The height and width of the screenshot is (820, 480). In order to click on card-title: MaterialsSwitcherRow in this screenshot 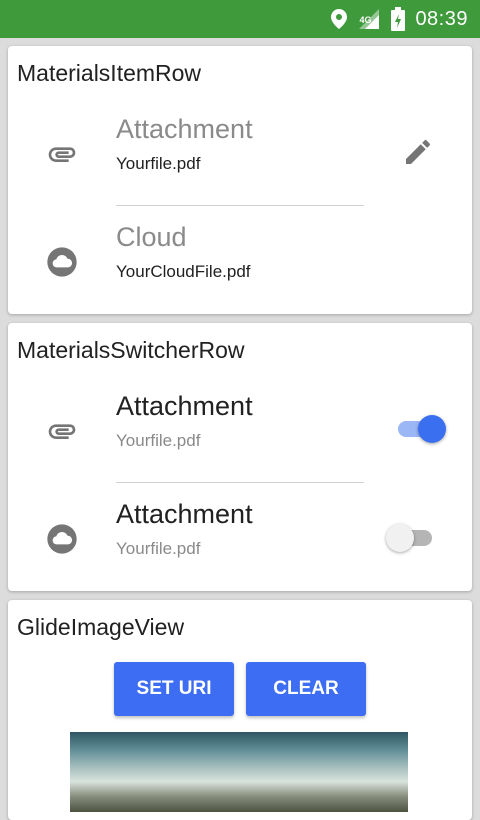, I will do `click(131, 350)`.